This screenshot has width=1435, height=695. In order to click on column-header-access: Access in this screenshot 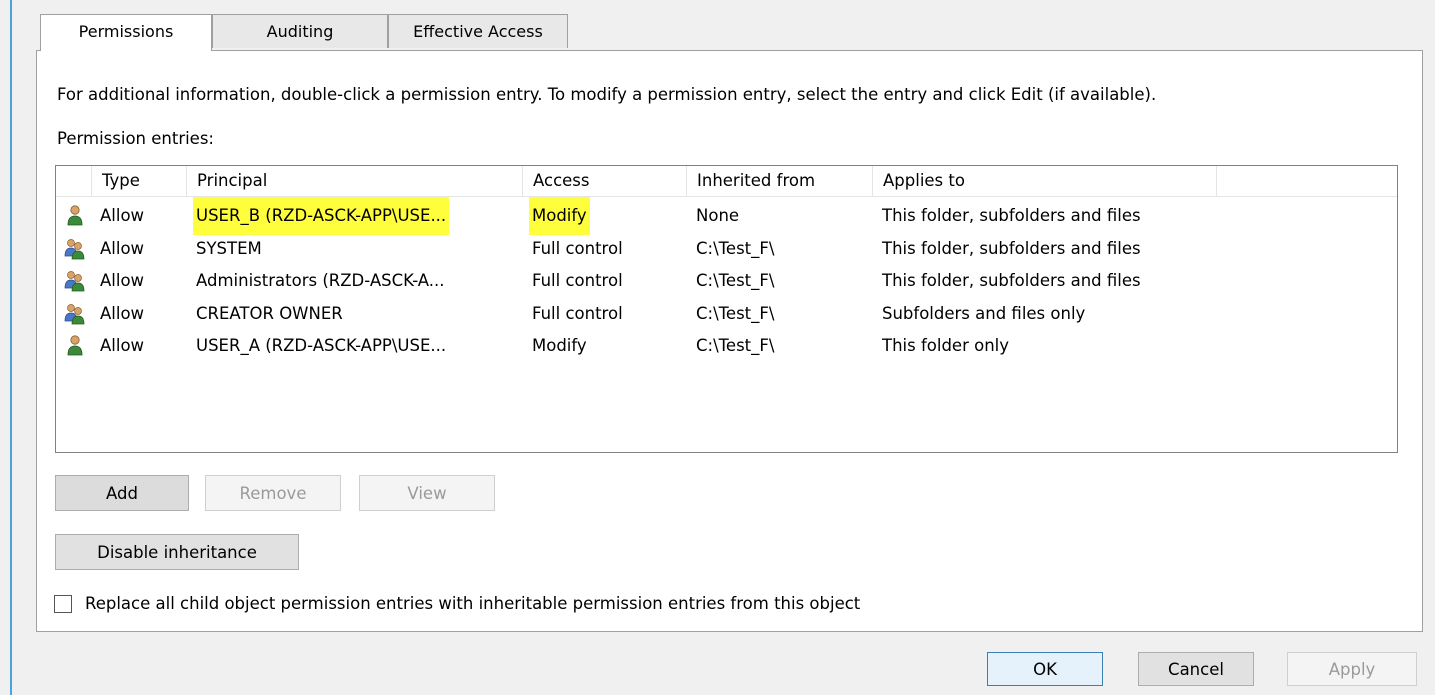, I will do `click(604, 181)`.